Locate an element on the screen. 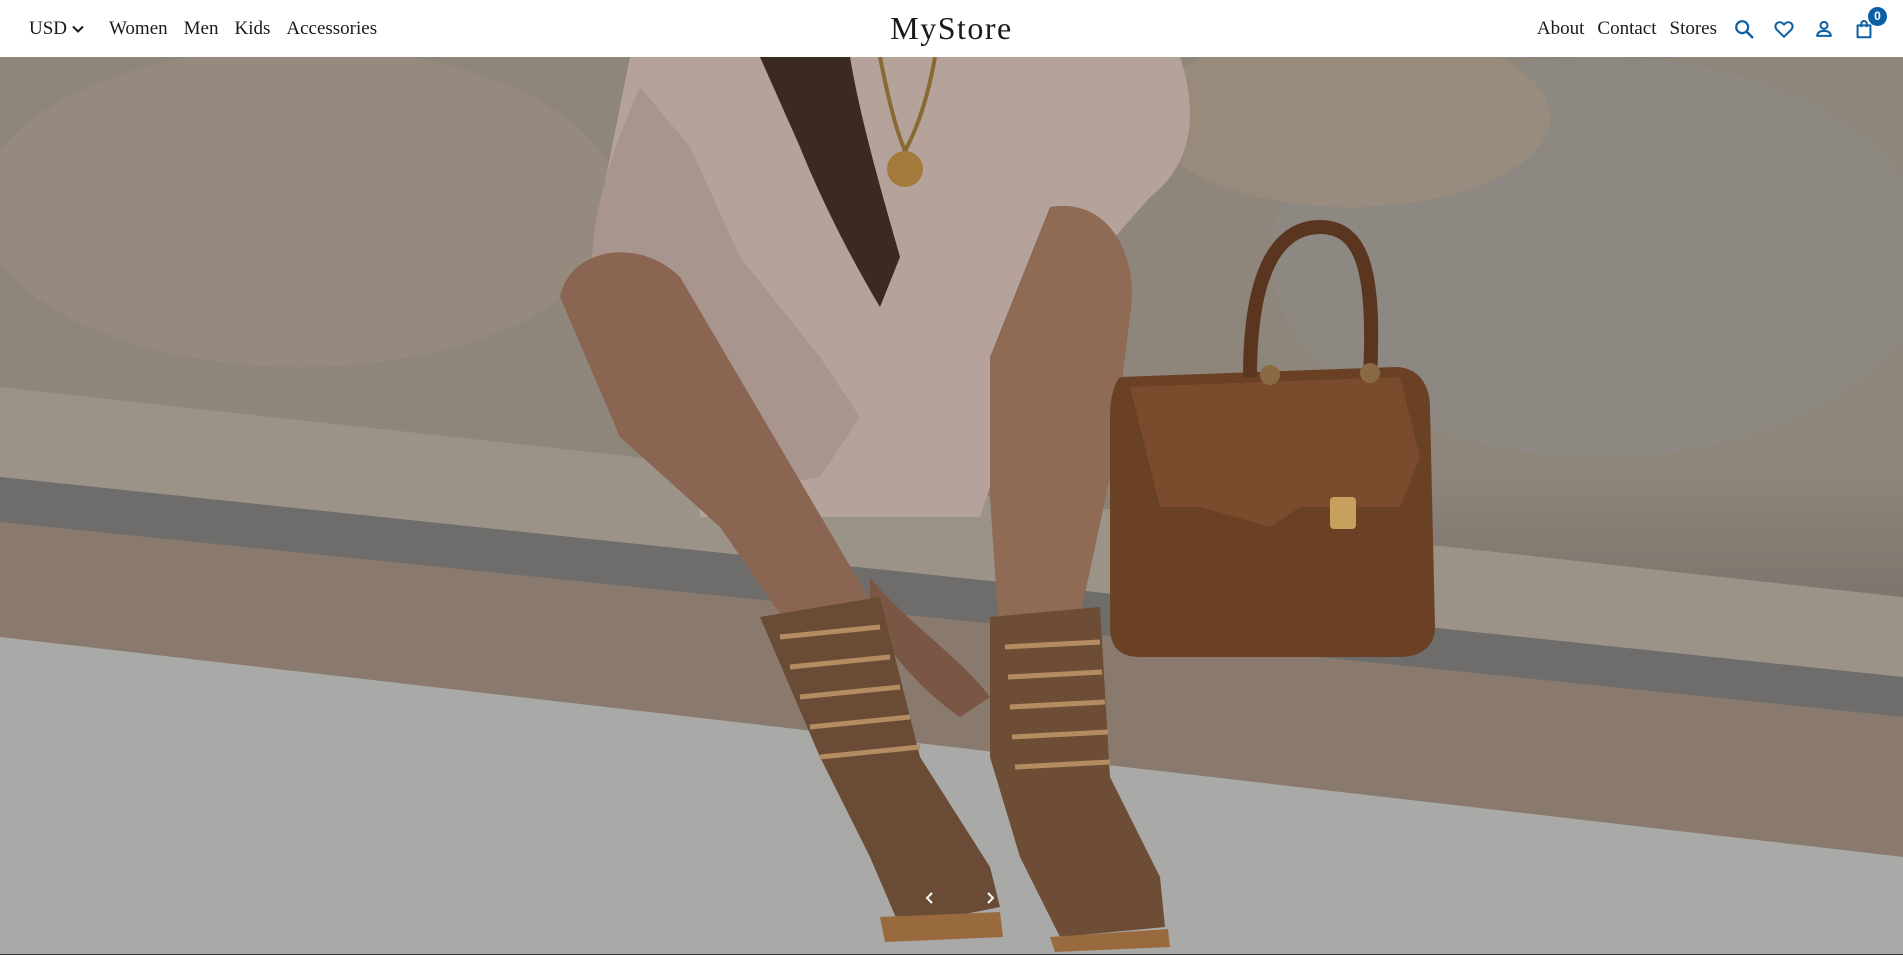 The image size is (1903, 955). heart-icon is located at coordinates (1784, 29).